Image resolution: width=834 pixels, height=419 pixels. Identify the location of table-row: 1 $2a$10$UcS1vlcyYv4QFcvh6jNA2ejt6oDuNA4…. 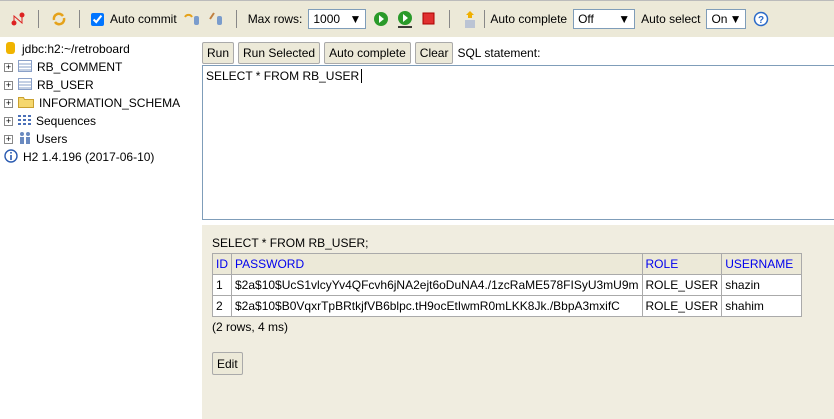
(507, 285).